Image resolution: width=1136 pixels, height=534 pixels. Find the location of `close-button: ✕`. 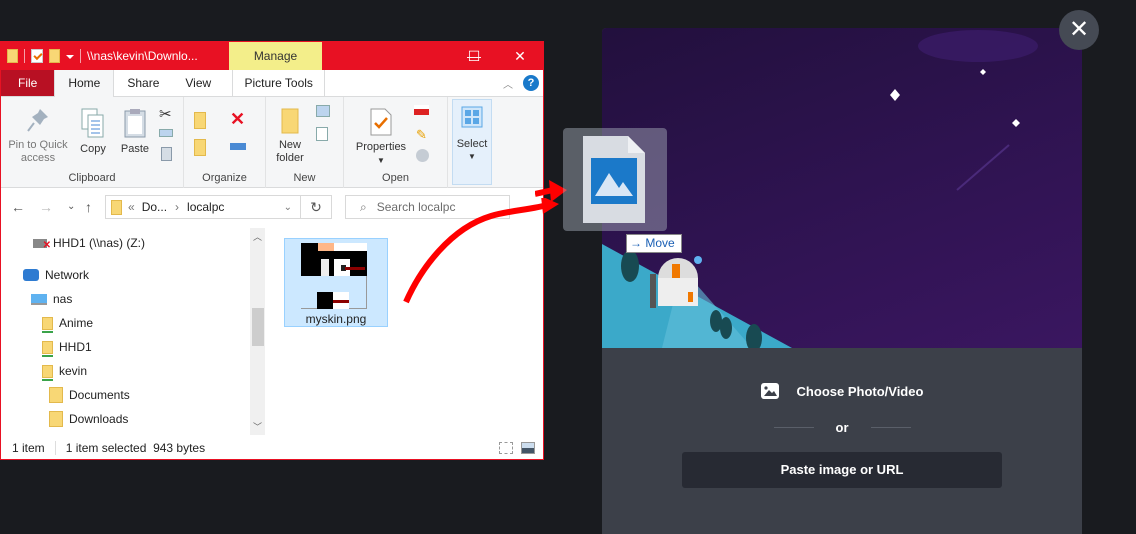

close-button: ✕ is located at coordinates (520, 56).